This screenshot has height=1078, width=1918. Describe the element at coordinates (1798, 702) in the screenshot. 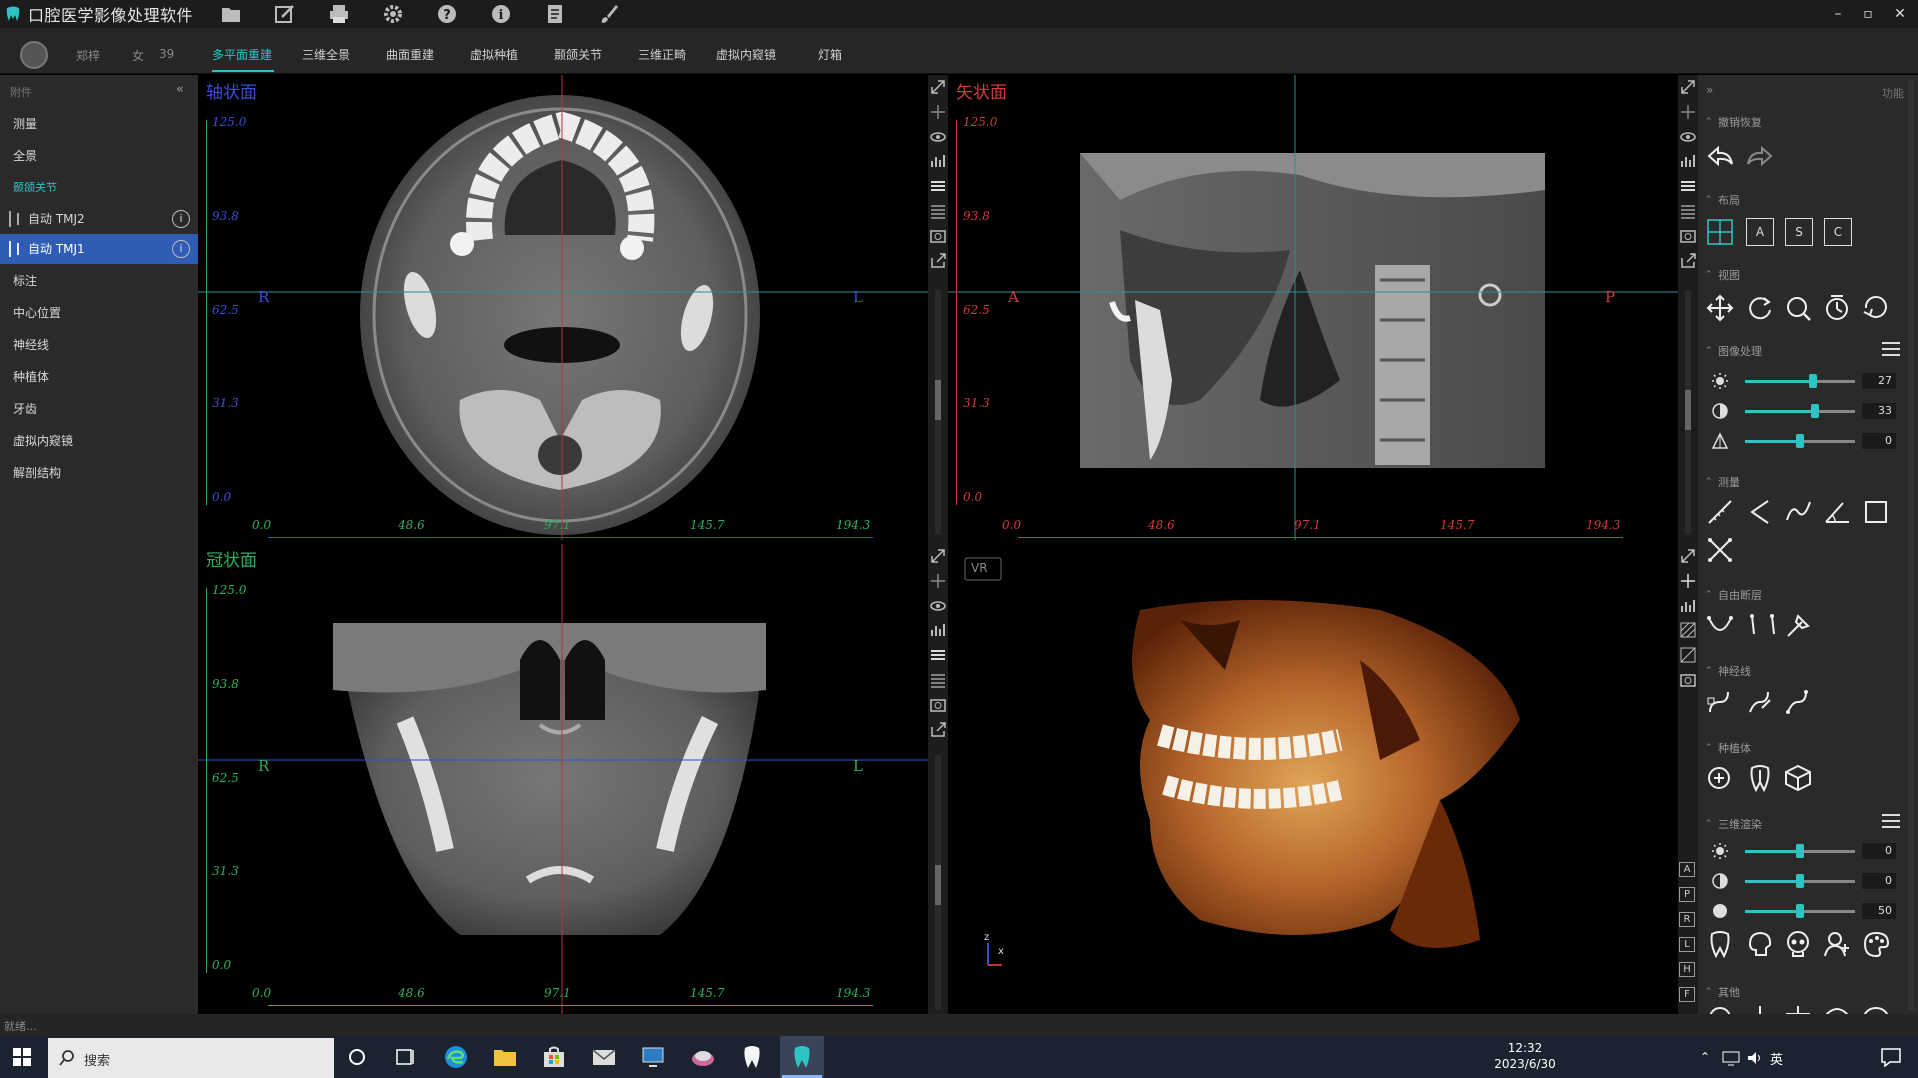

I see `nerve-auto-icon` at that location.